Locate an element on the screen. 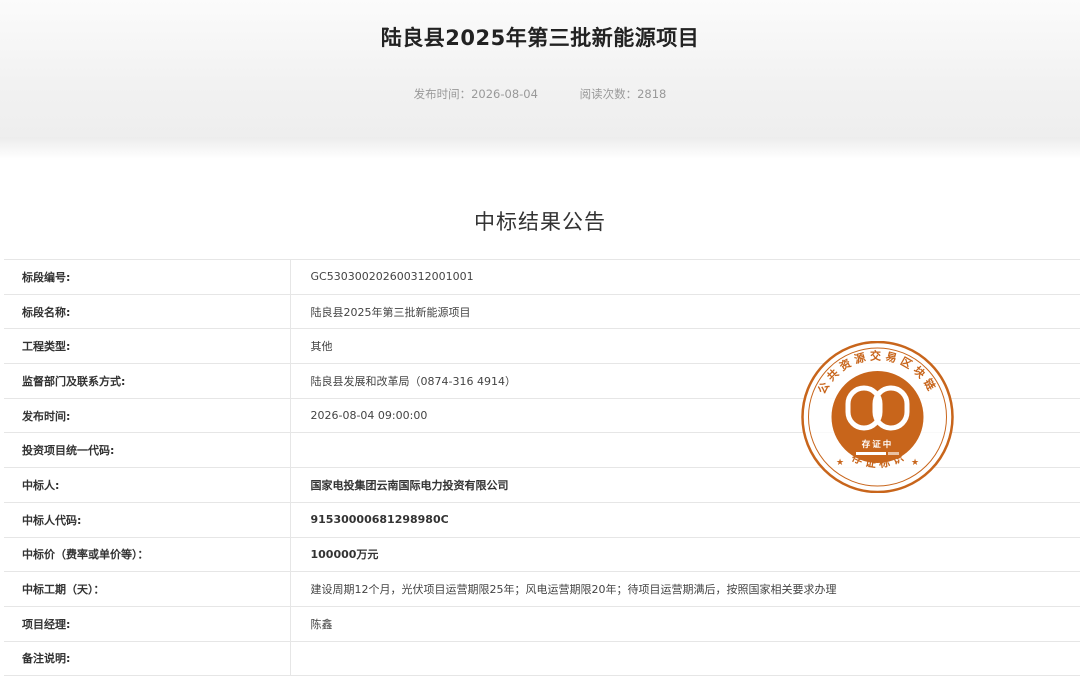 Image resolution: width=1080 pixels, height=677 pixels. row-label: 项目经理: is located at coordinates (147, 623).